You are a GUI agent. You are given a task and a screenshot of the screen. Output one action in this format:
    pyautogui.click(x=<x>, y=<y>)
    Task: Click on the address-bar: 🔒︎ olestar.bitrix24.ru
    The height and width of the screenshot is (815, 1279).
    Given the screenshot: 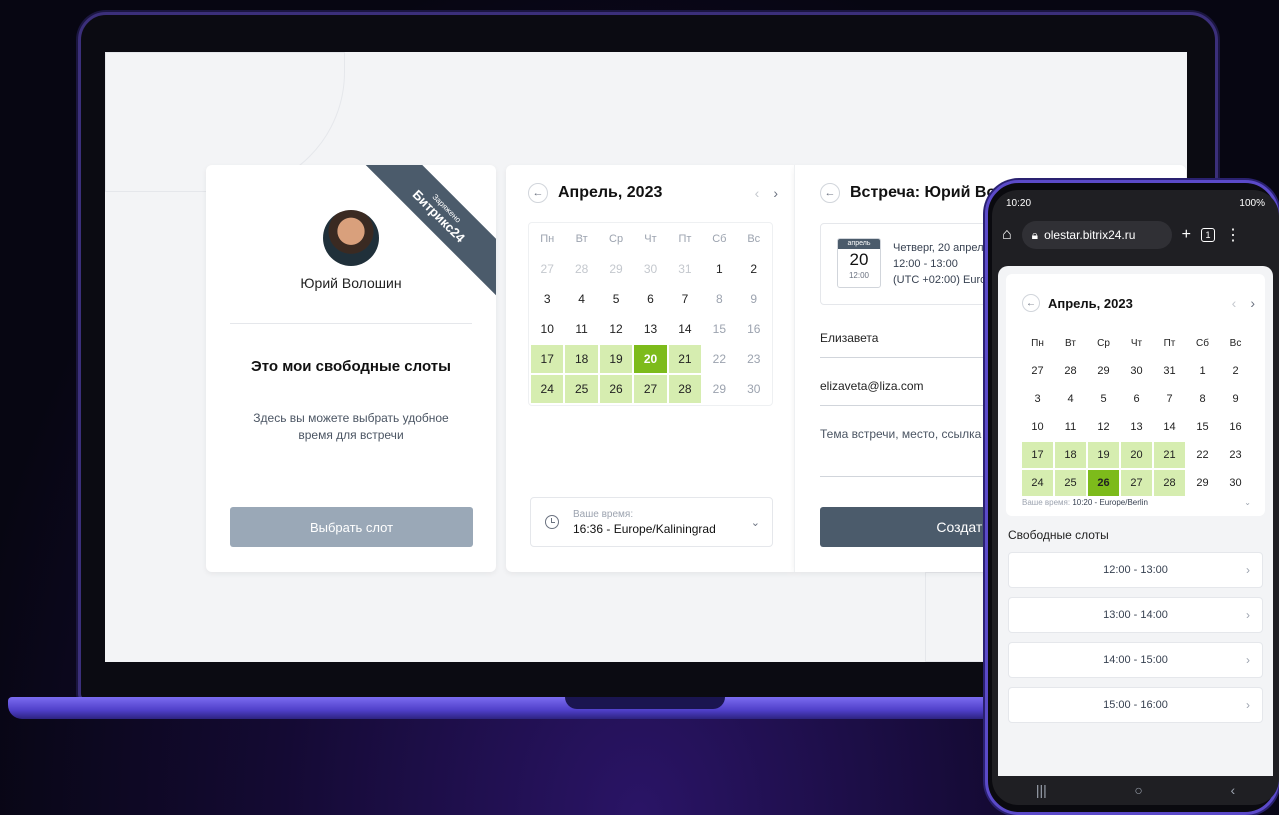 What is the action you would take?
    pyautogui.click(x=1096, y=235)
    